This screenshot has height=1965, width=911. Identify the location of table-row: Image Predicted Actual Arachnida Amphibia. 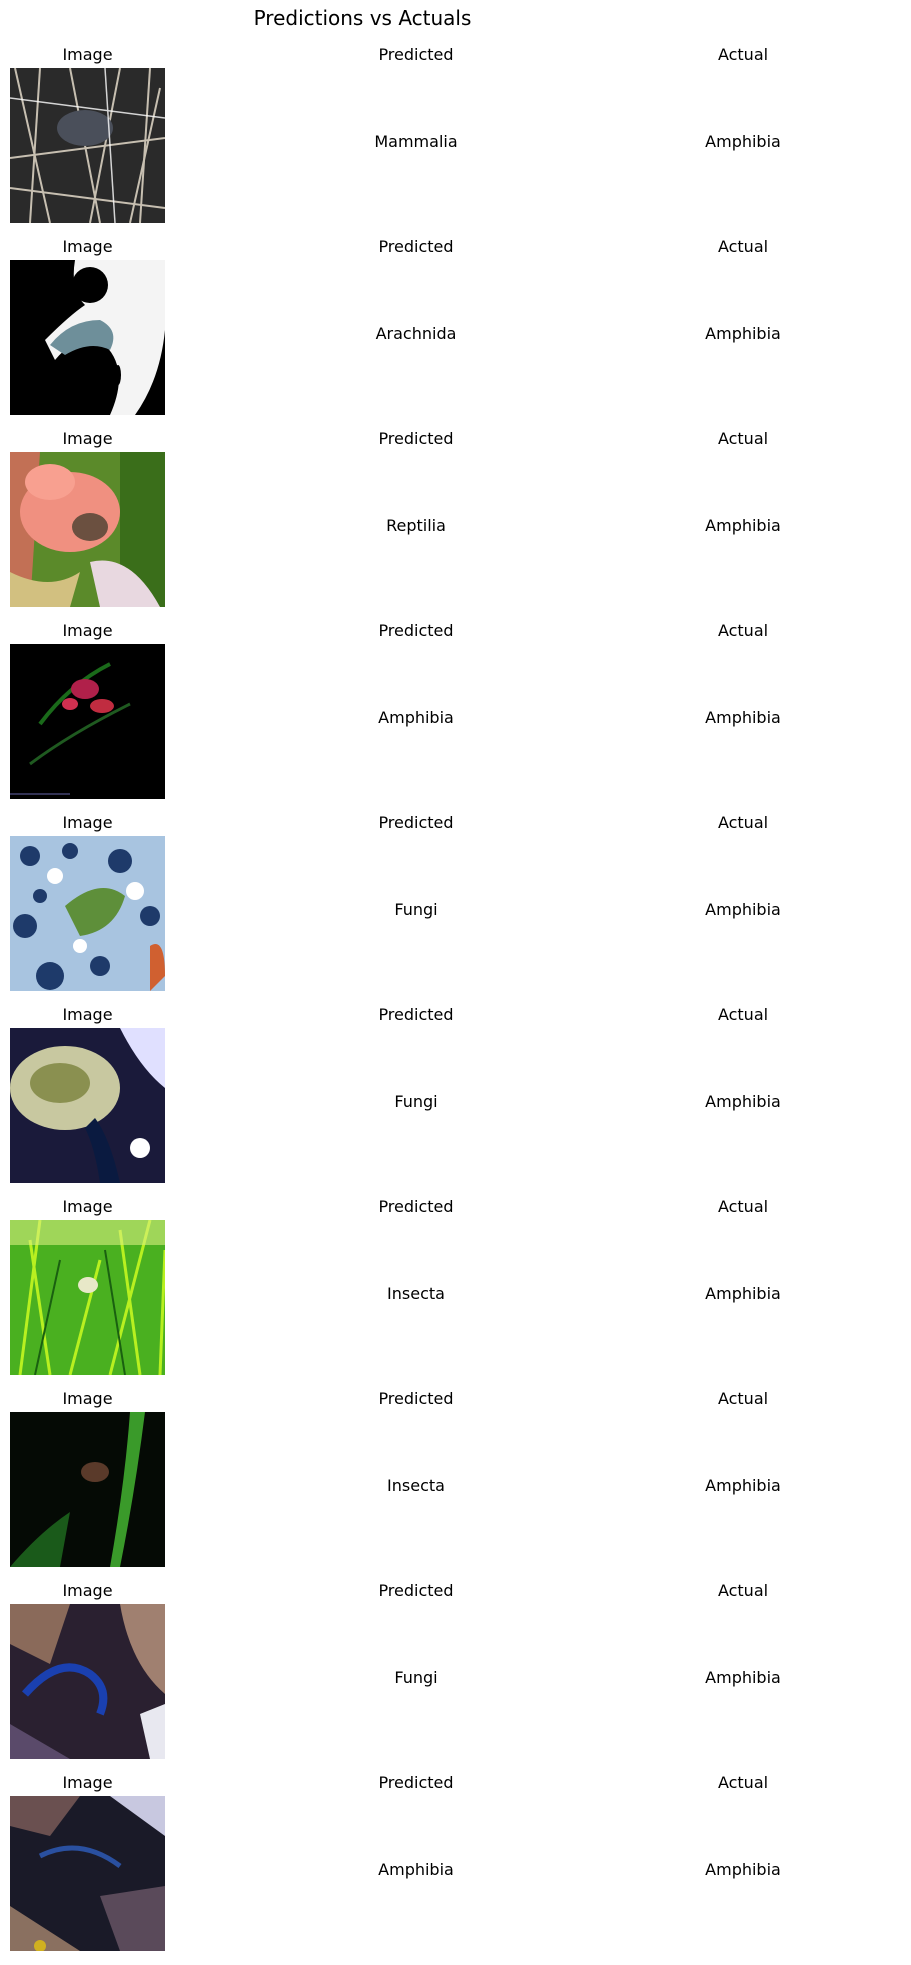
(455, 333).